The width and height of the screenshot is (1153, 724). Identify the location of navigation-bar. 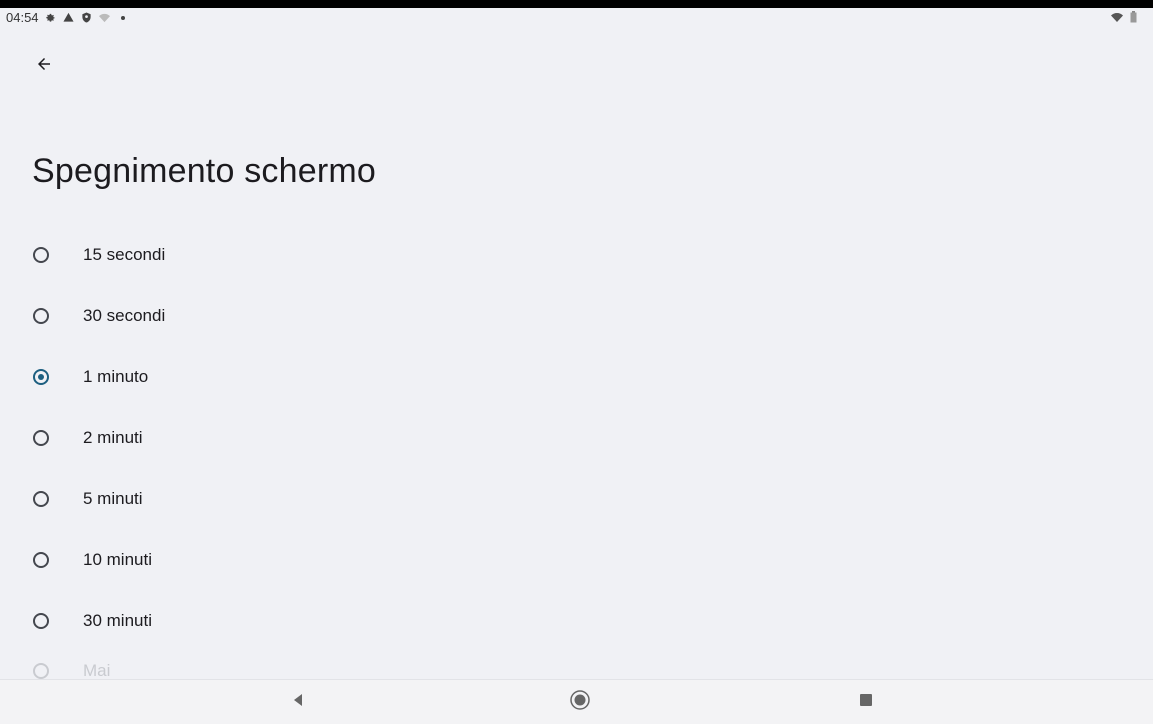
(576, 701).